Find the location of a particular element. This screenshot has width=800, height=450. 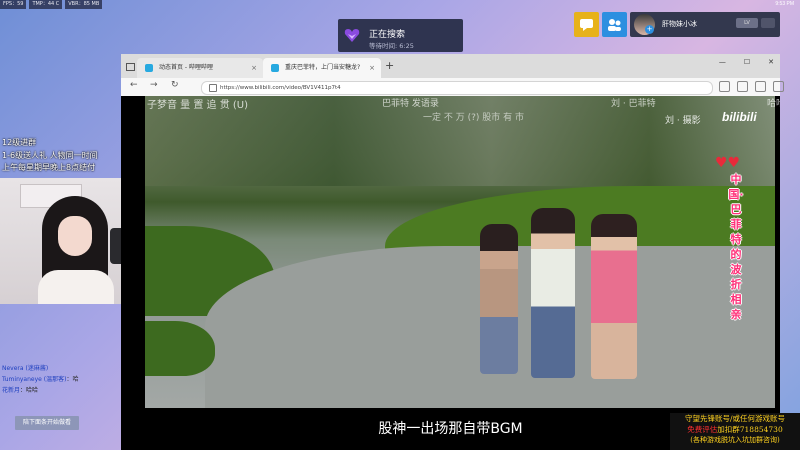

chat-message: Nevera (迷麻酱) is located at coordinates (25, 368).